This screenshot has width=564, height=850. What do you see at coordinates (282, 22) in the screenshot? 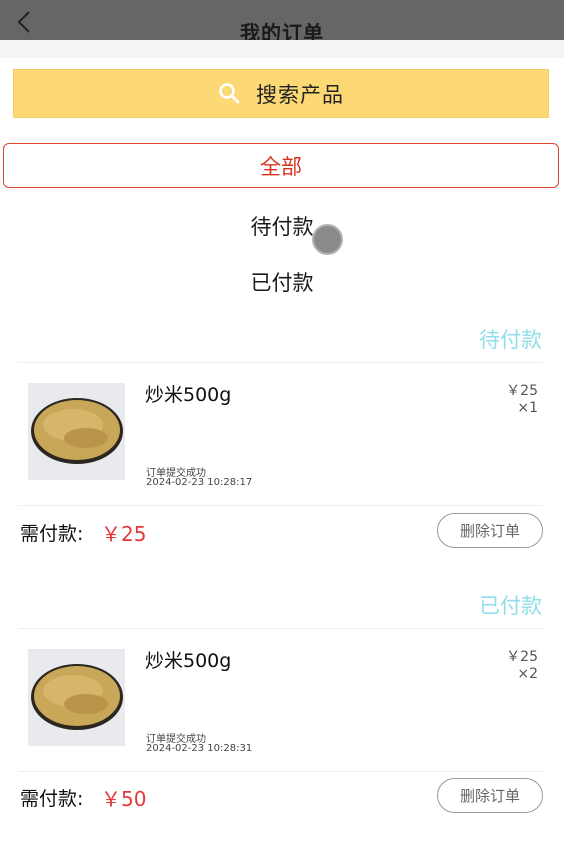
I see `top-nav-bar: 我的订单` at bounding box center [282, 22].